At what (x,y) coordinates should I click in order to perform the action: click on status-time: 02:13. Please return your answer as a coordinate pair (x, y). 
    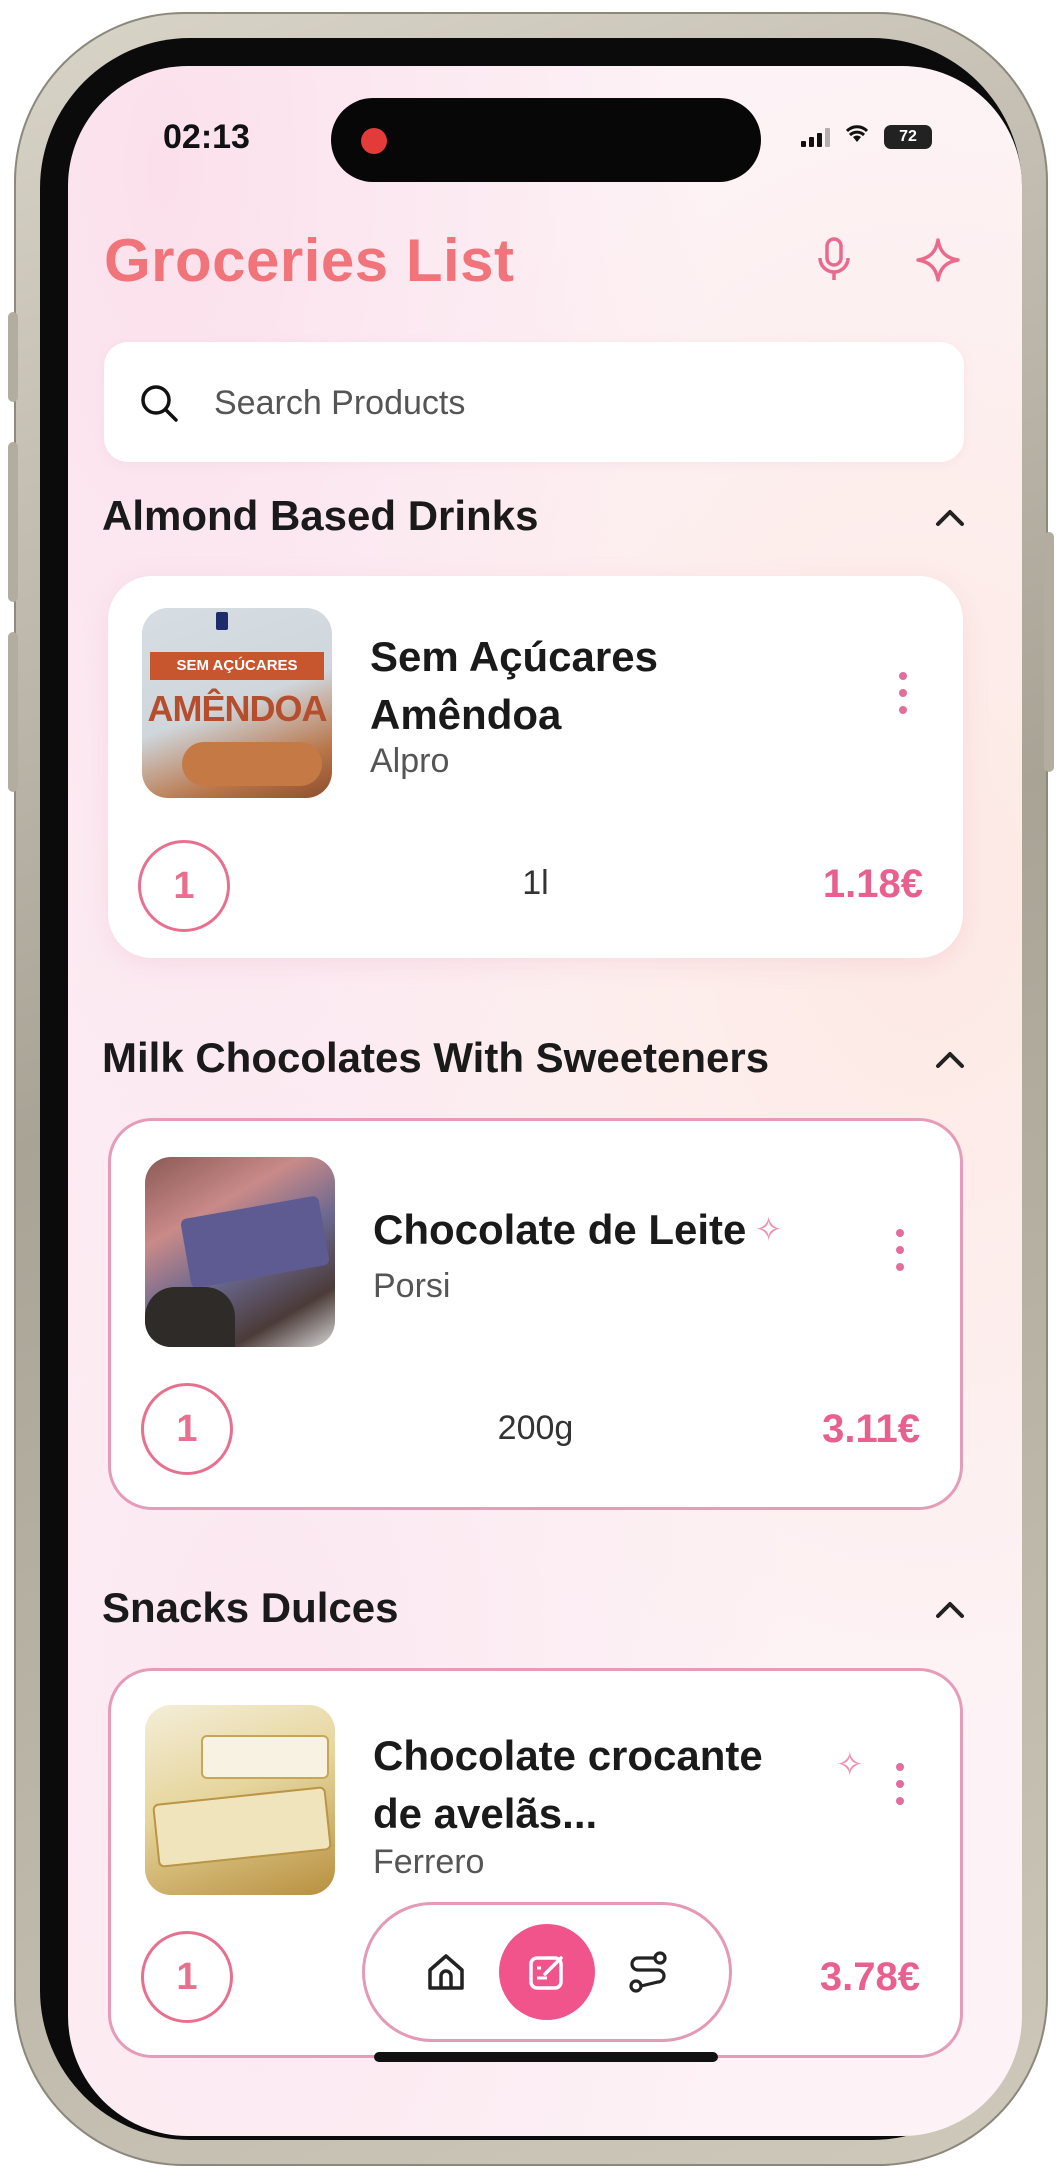
    Looking at the image, I should click on (206, 137).